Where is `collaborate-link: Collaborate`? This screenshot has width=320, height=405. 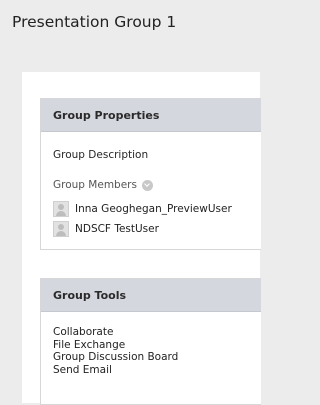
collaborate-link: Collaborate is located at coordinates (115, 332).